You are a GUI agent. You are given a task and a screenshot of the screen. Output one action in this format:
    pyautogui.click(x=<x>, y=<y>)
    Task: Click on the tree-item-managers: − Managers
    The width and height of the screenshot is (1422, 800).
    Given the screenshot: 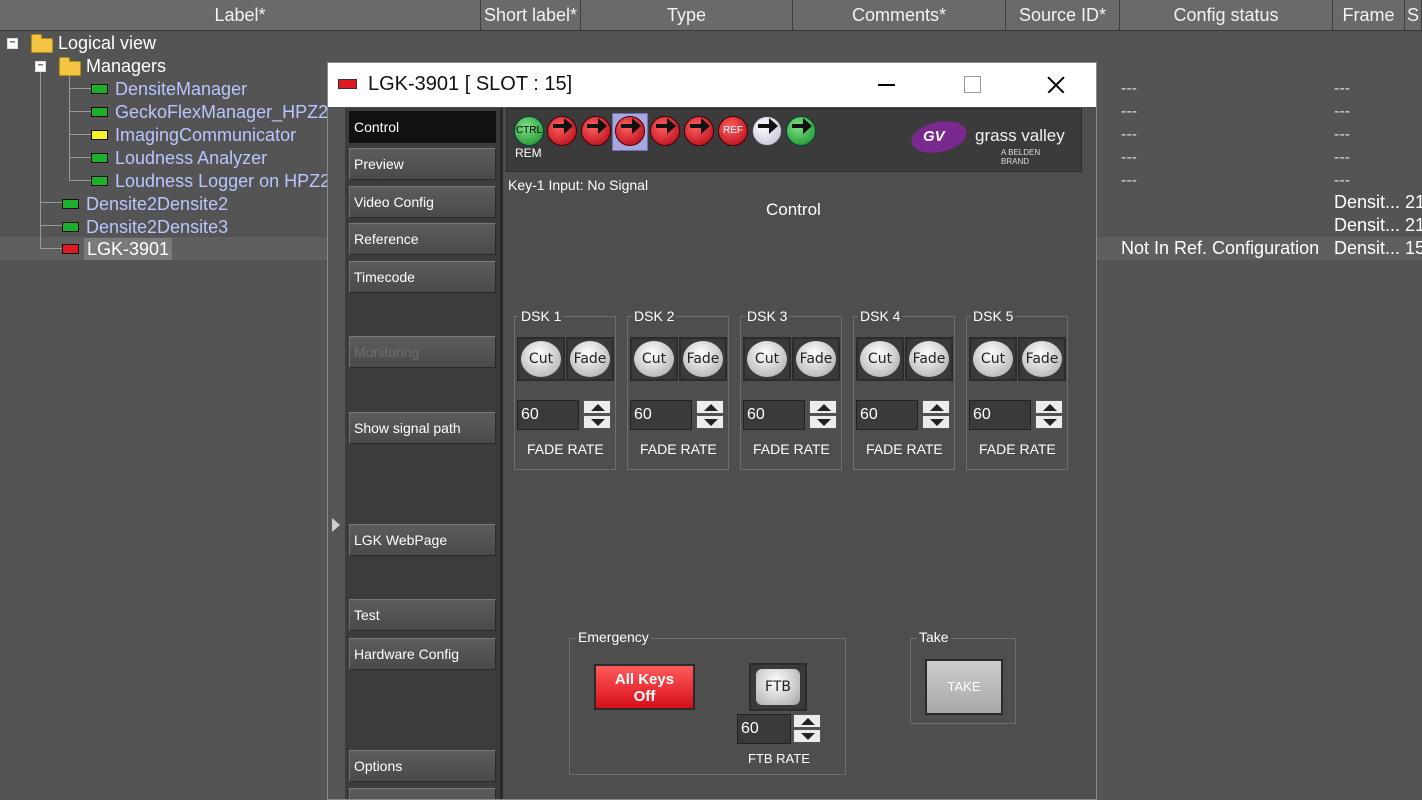 What is the action you would take?
    pyautogui.click(x=165, y=66)
    